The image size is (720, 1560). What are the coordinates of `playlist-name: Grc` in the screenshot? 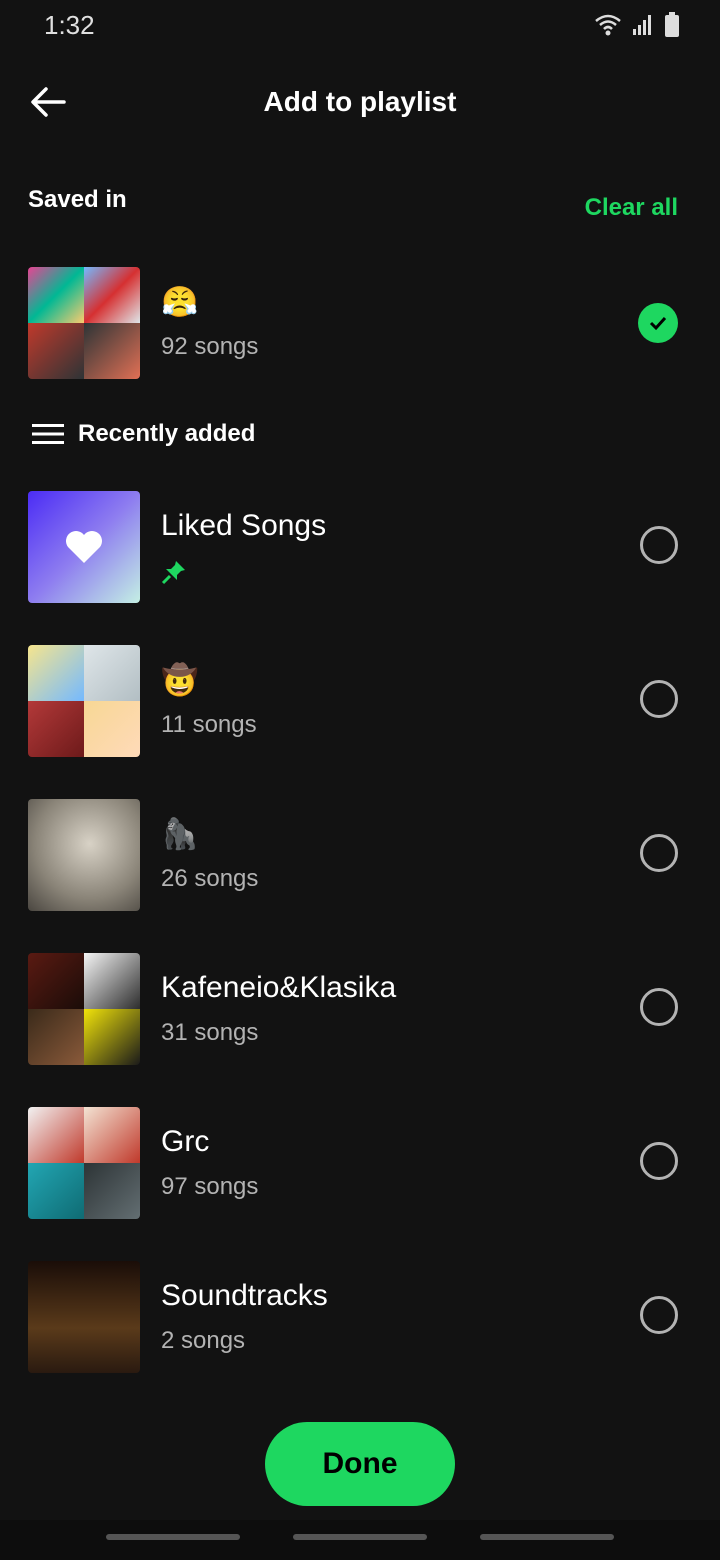 It's located at (185, 1141).